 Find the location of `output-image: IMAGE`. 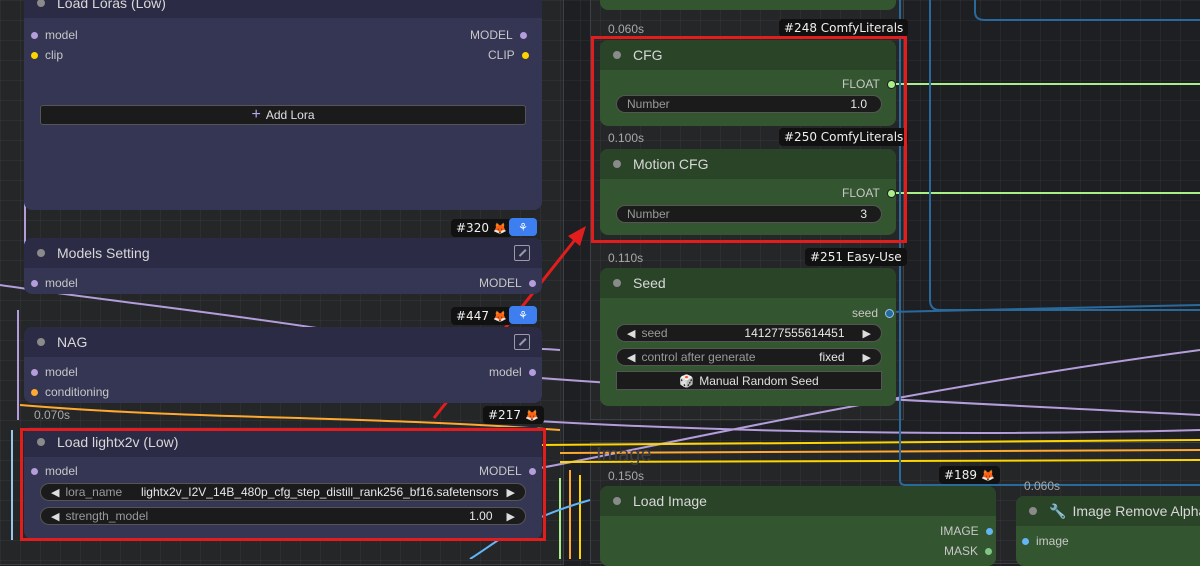

output-image: IMAGE is located at coordinates (966, 531).